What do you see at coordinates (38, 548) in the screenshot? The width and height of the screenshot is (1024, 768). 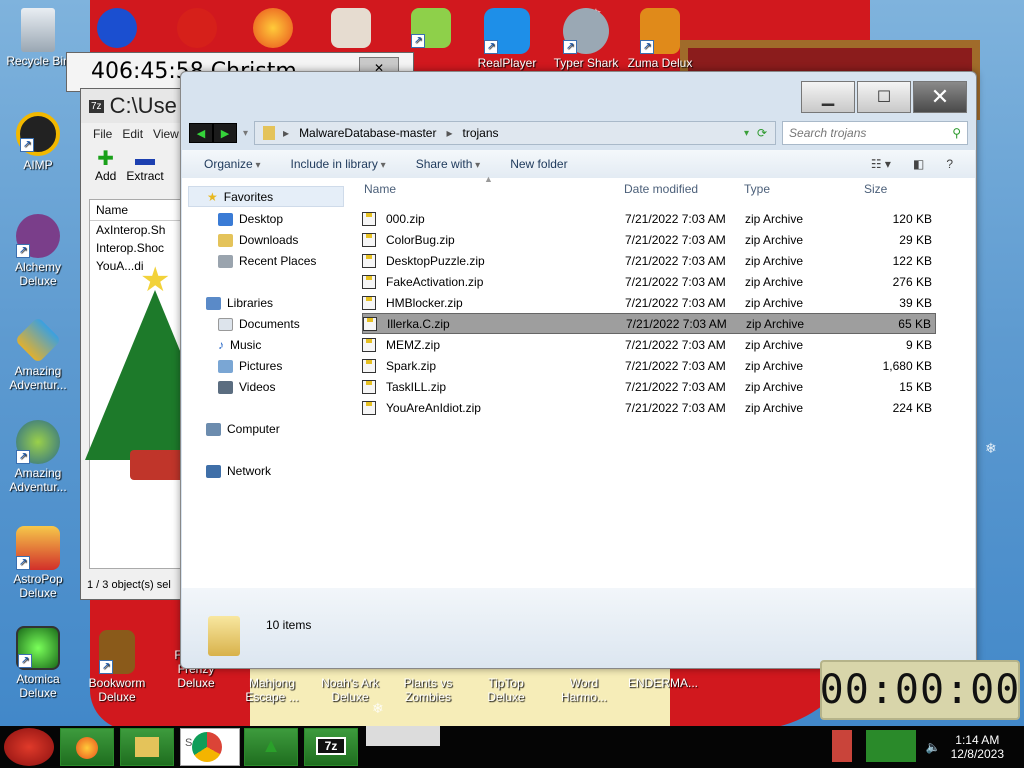 I see `astropop-icon: ↗` at bounding box center [38, 548].